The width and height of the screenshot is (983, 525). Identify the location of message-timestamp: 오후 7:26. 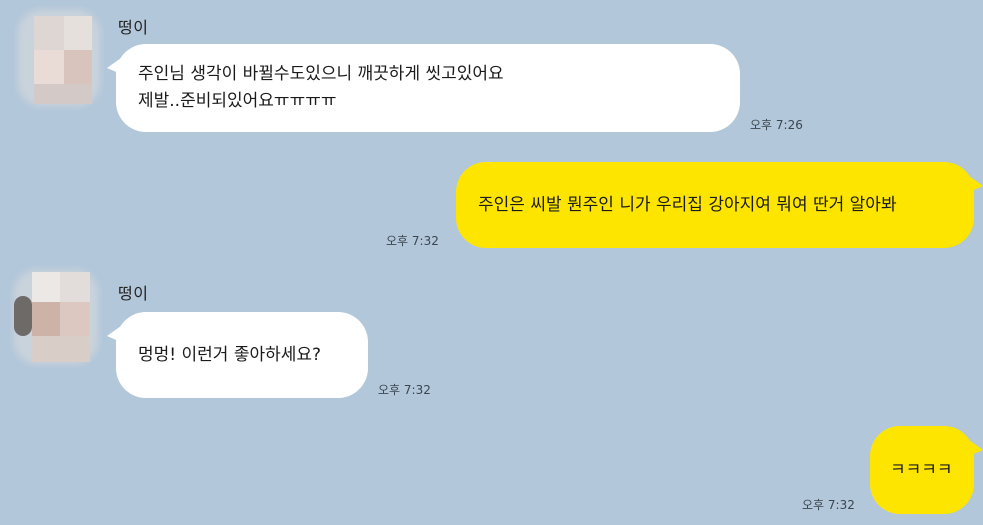
(776, 125).